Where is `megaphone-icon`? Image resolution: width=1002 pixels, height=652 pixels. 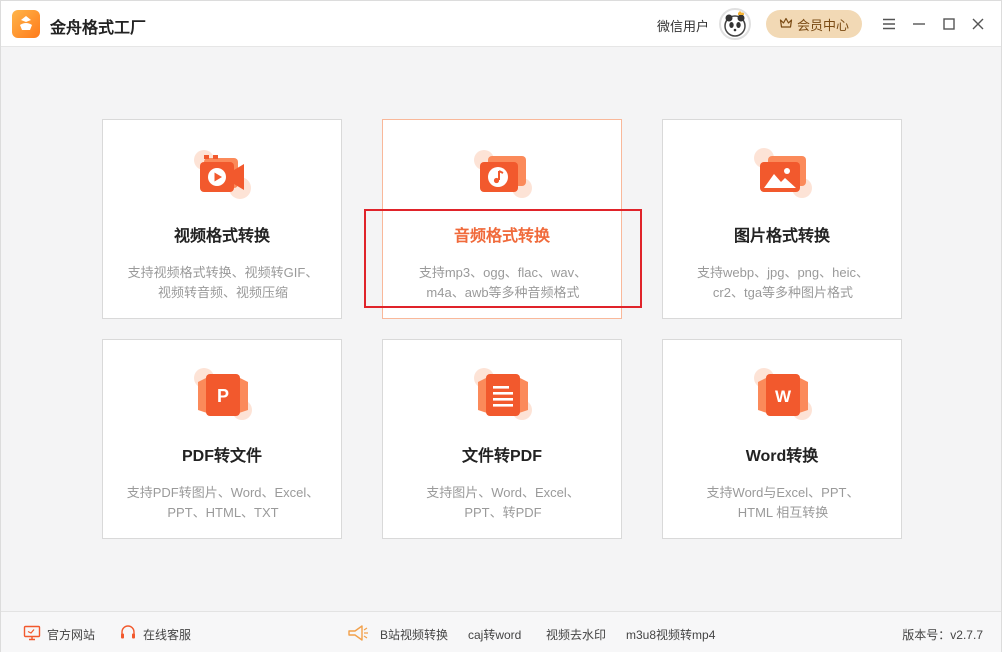
megaphone-icon is located at coordinates (358, 634).